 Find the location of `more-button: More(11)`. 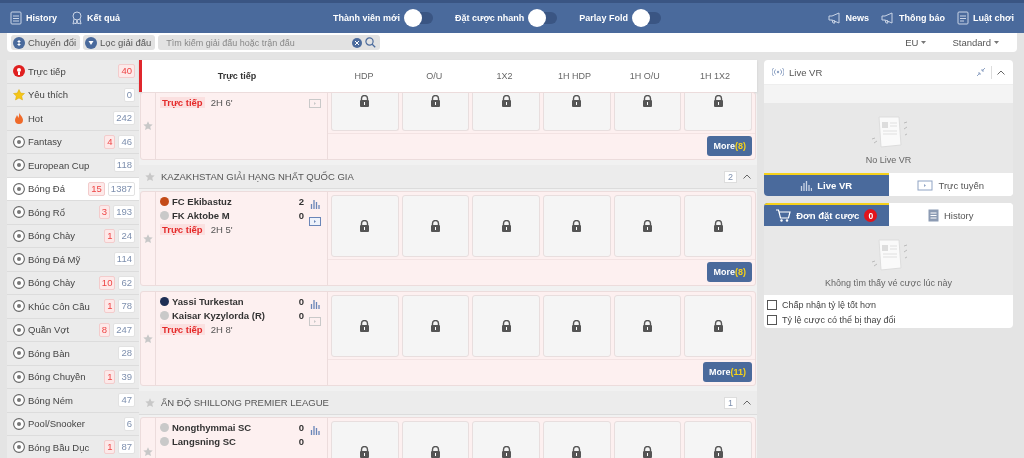

more-button: More(11) is located at coordinates (727, 372).